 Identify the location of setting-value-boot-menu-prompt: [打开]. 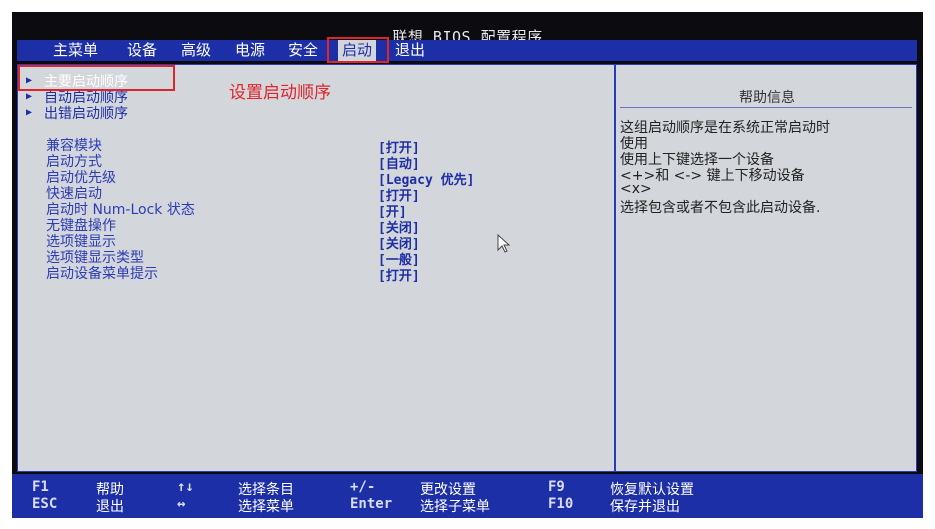
(399, 274).